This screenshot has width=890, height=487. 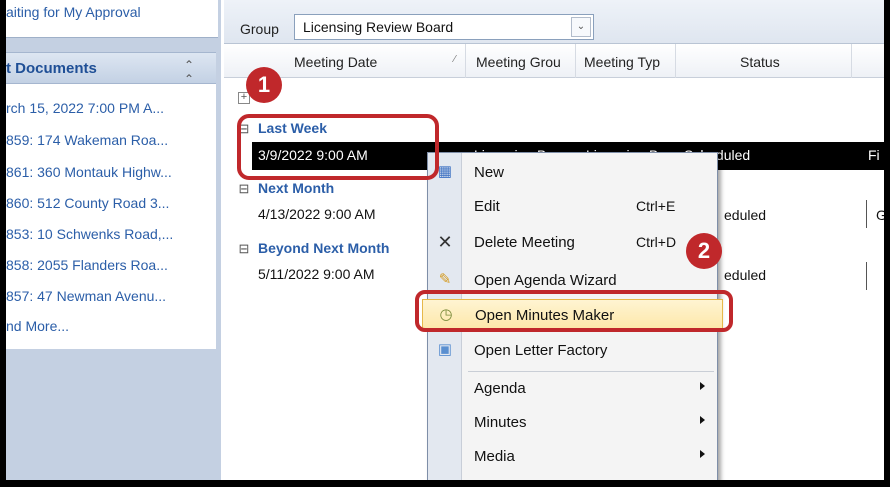 I want to click on menu-item-open-letter-factory: ▣ Open Letter Factory, so click(x=572, y=351).